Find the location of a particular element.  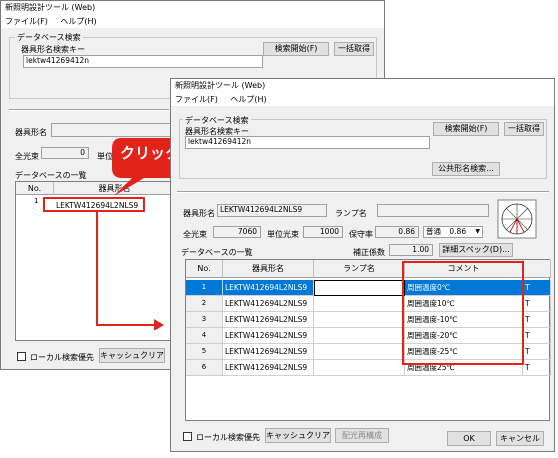

back-list-label: データベースの一覧 is located at coordinates (51, 175).